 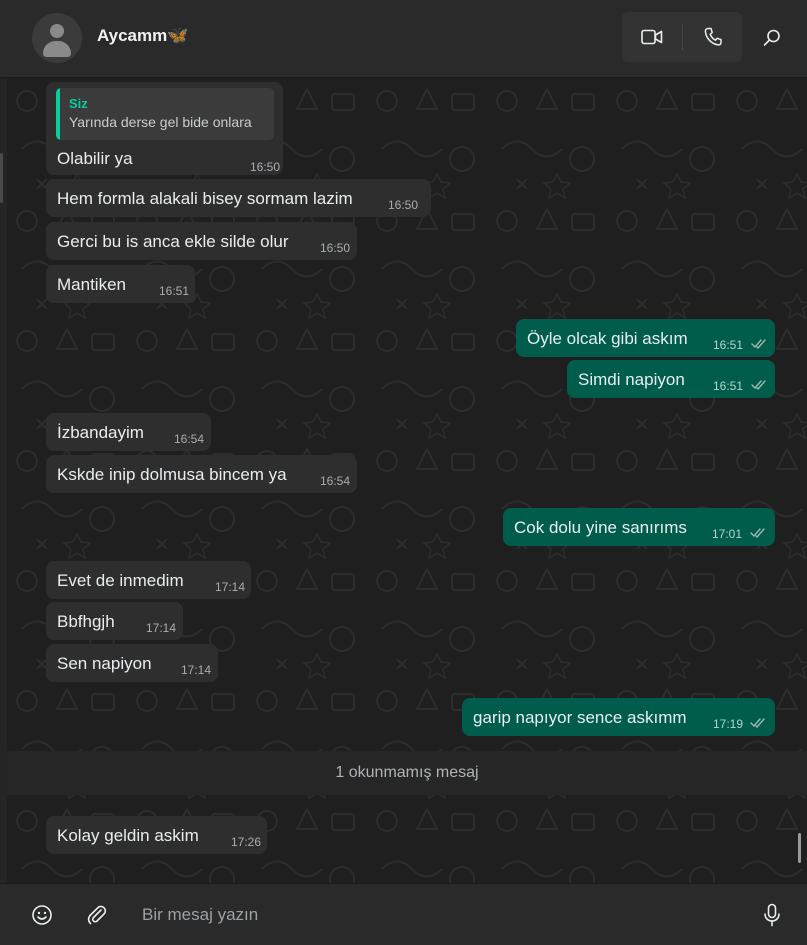 I want to click on contact-name: Aycamm🦋, so click(x=142, y=36).